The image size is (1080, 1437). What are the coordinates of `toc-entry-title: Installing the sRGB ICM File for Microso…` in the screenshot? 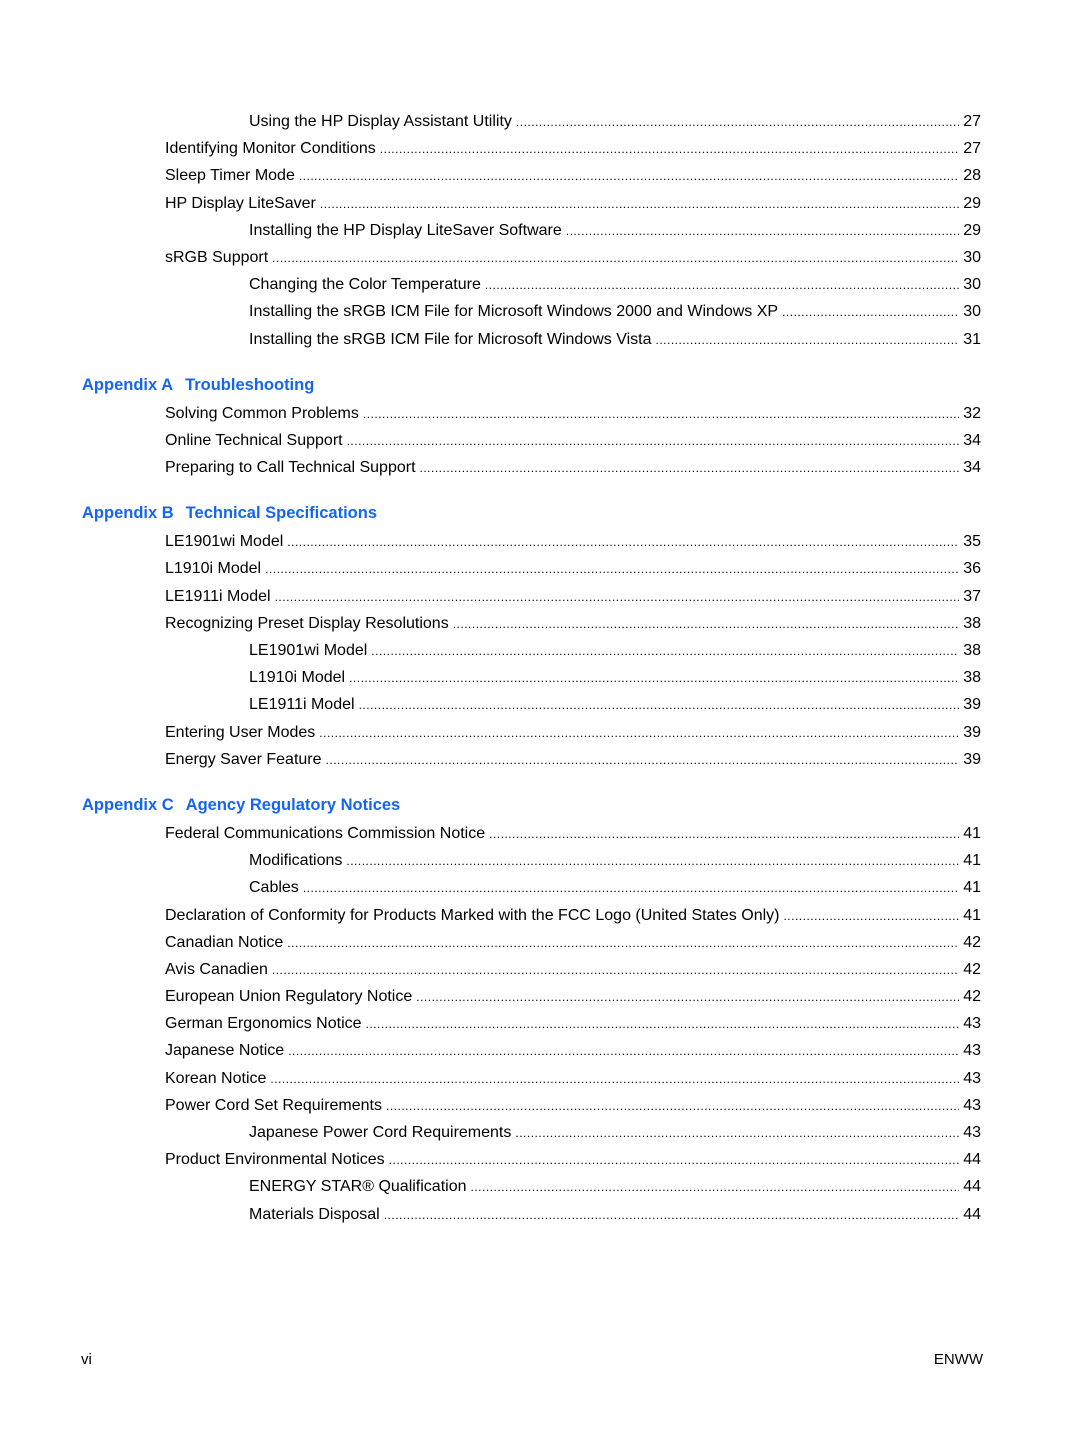 It's located at (514, 312).